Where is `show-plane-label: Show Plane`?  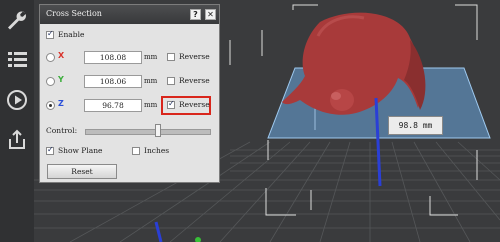 show-plane-label: Show Plane is located at coordinates (80, 150).